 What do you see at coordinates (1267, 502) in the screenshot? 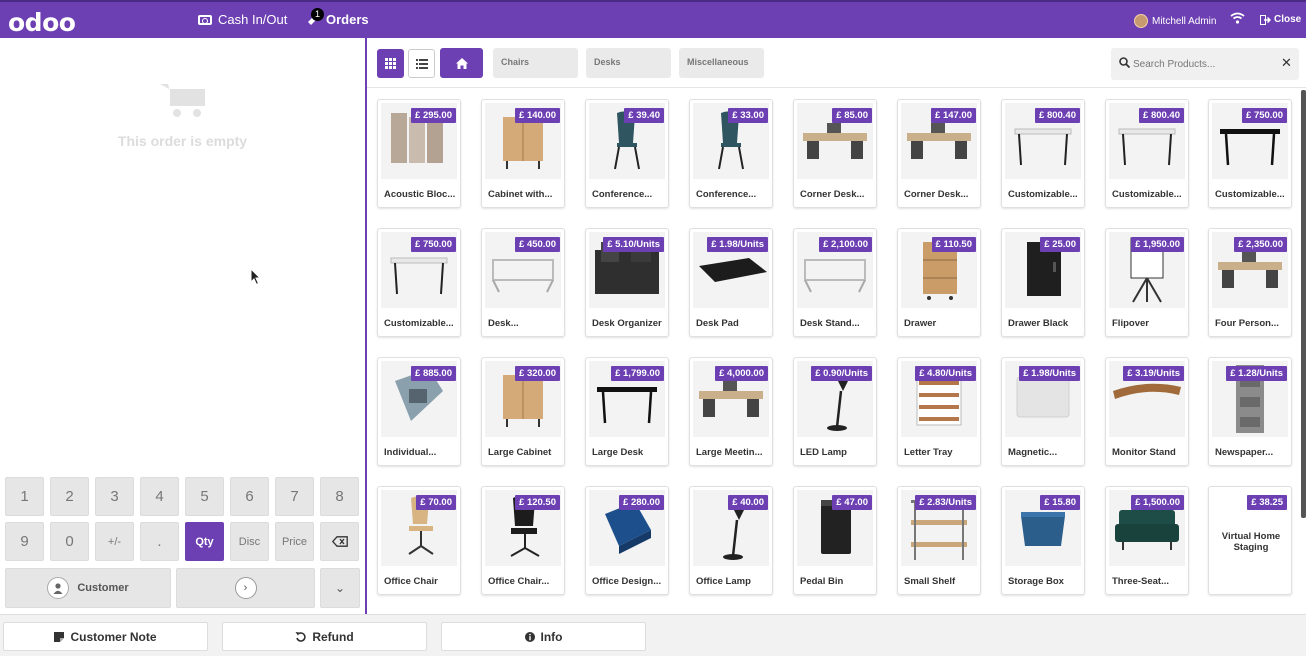
I see `product-price-tag: £ 38.25` at bounding box center [1267, 502].